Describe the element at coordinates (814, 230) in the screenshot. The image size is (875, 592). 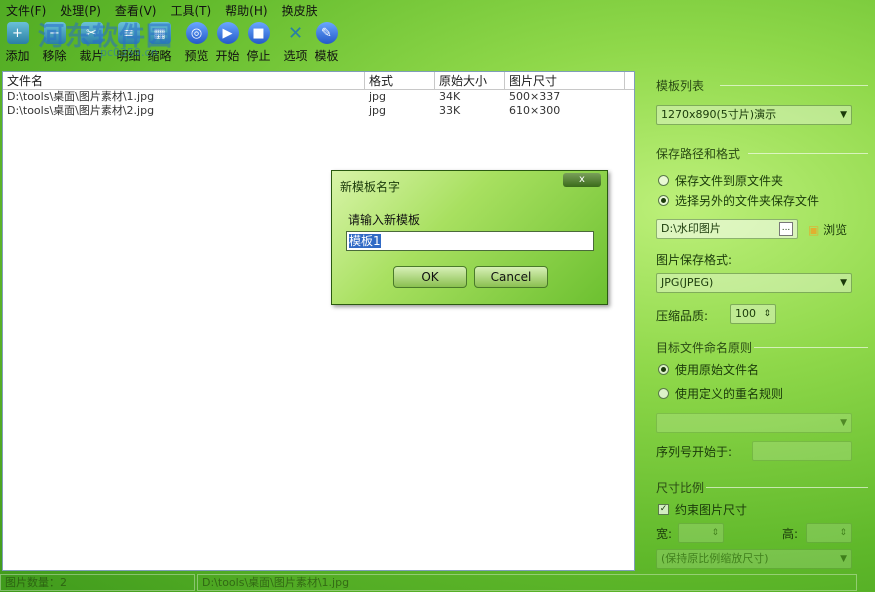
I see `folder-icon: ▣` at that location.